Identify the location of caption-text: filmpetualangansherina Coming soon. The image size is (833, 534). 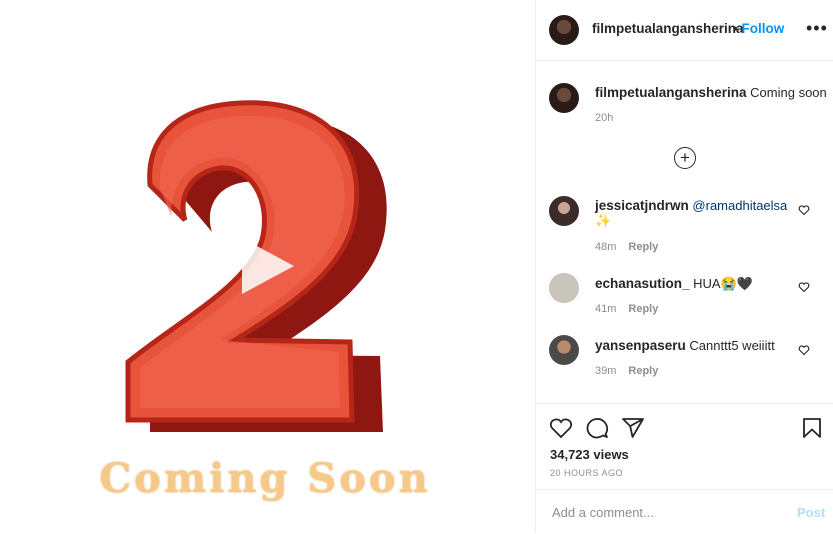
(711, 92).